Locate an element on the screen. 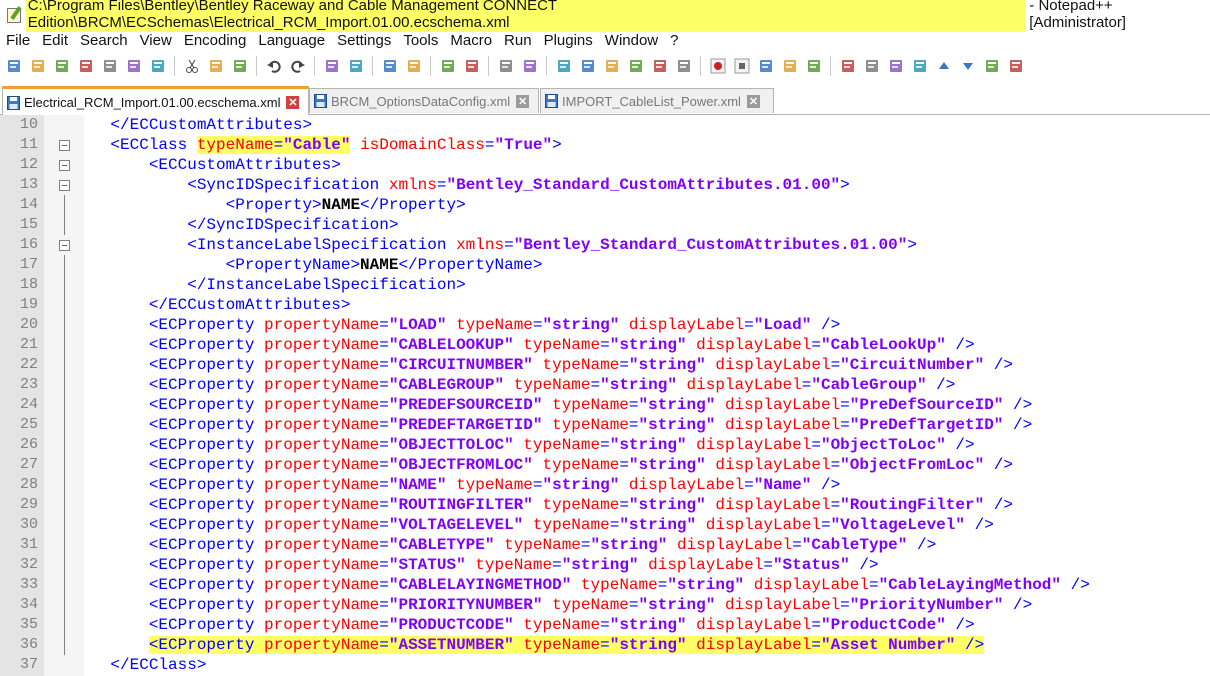 The image size is (1210, 676). menu-plugins: Plugins is located at coordinates (568, 40).